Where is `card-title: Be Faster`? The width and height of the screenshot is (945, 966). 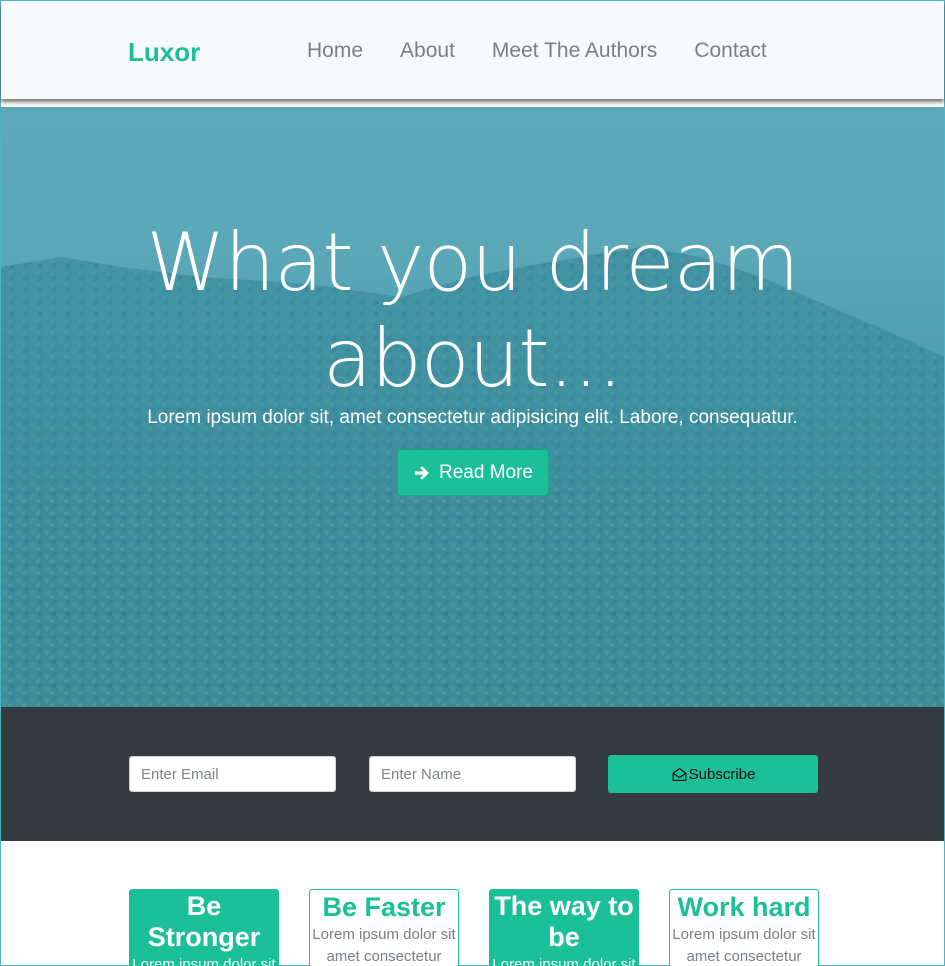 card-title: Be Faster is located at coordinates (384, 907).